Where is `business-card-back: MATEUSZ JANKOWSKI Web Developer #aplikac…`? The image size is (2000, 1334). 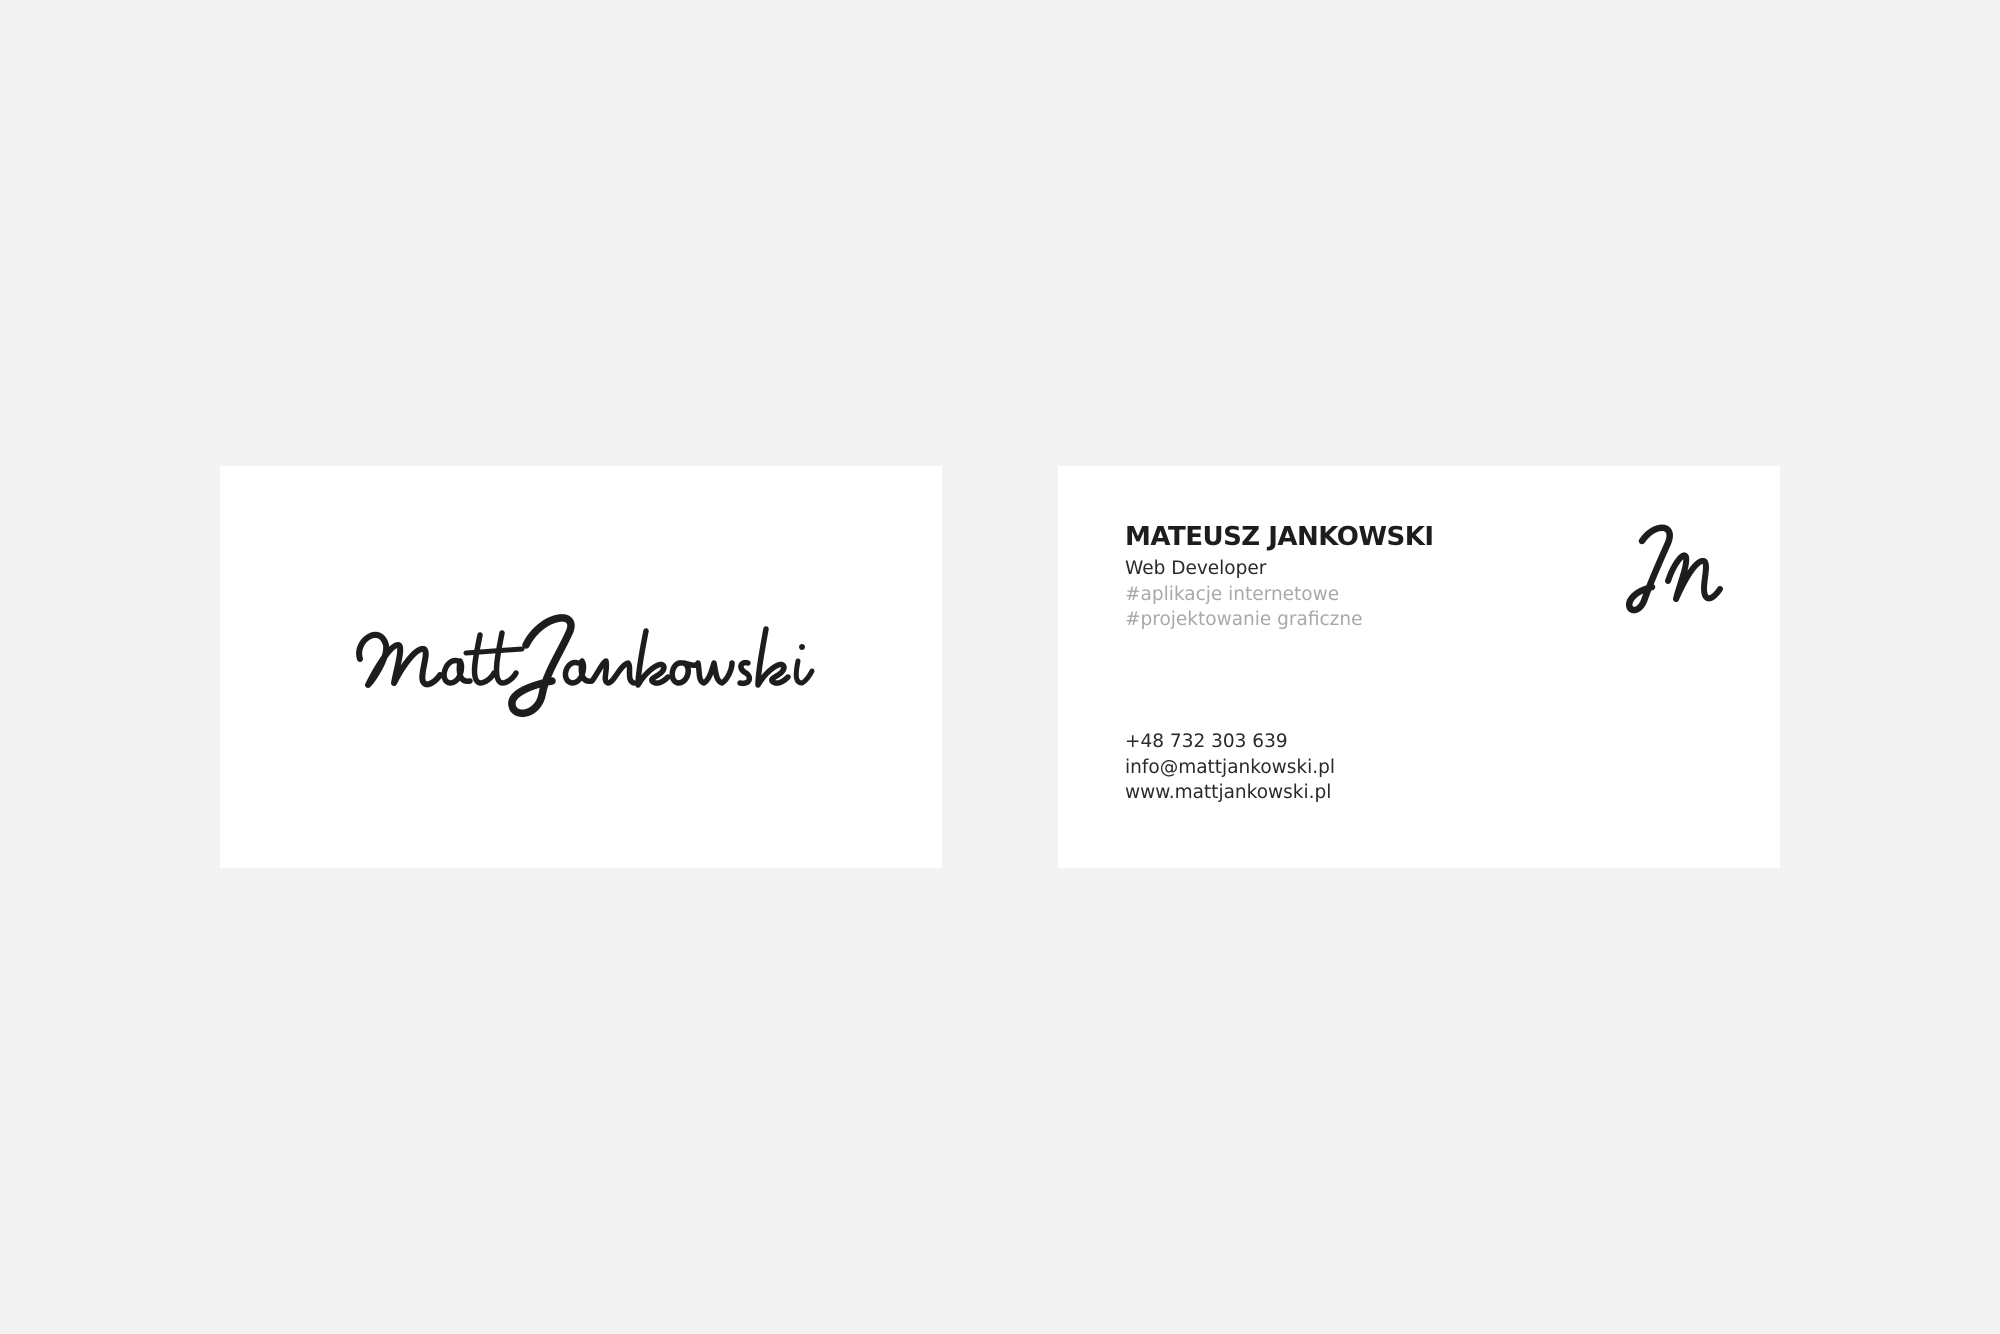 business-card-back: MATEUSZ JANKOWSKI Web Developer #aplikac… is located at coordinates (1419, 667).